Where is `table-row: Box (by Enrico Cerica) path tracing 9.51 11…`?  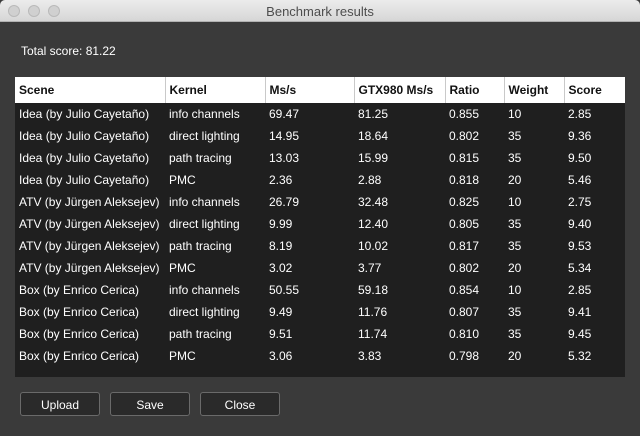 table-row: Box (by Enrico Cerica) path tracing 9.51 11… is located at coordinates (320, 334).